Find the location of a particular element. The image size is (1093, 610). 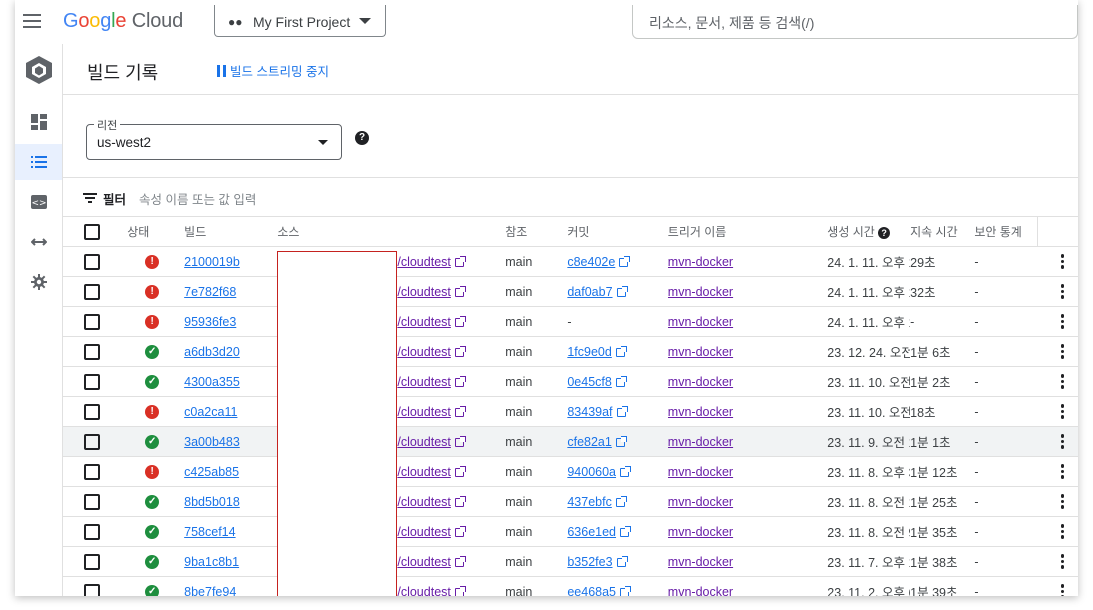

build-id-link: 7e782f68 is located at coordinates (210, 292).